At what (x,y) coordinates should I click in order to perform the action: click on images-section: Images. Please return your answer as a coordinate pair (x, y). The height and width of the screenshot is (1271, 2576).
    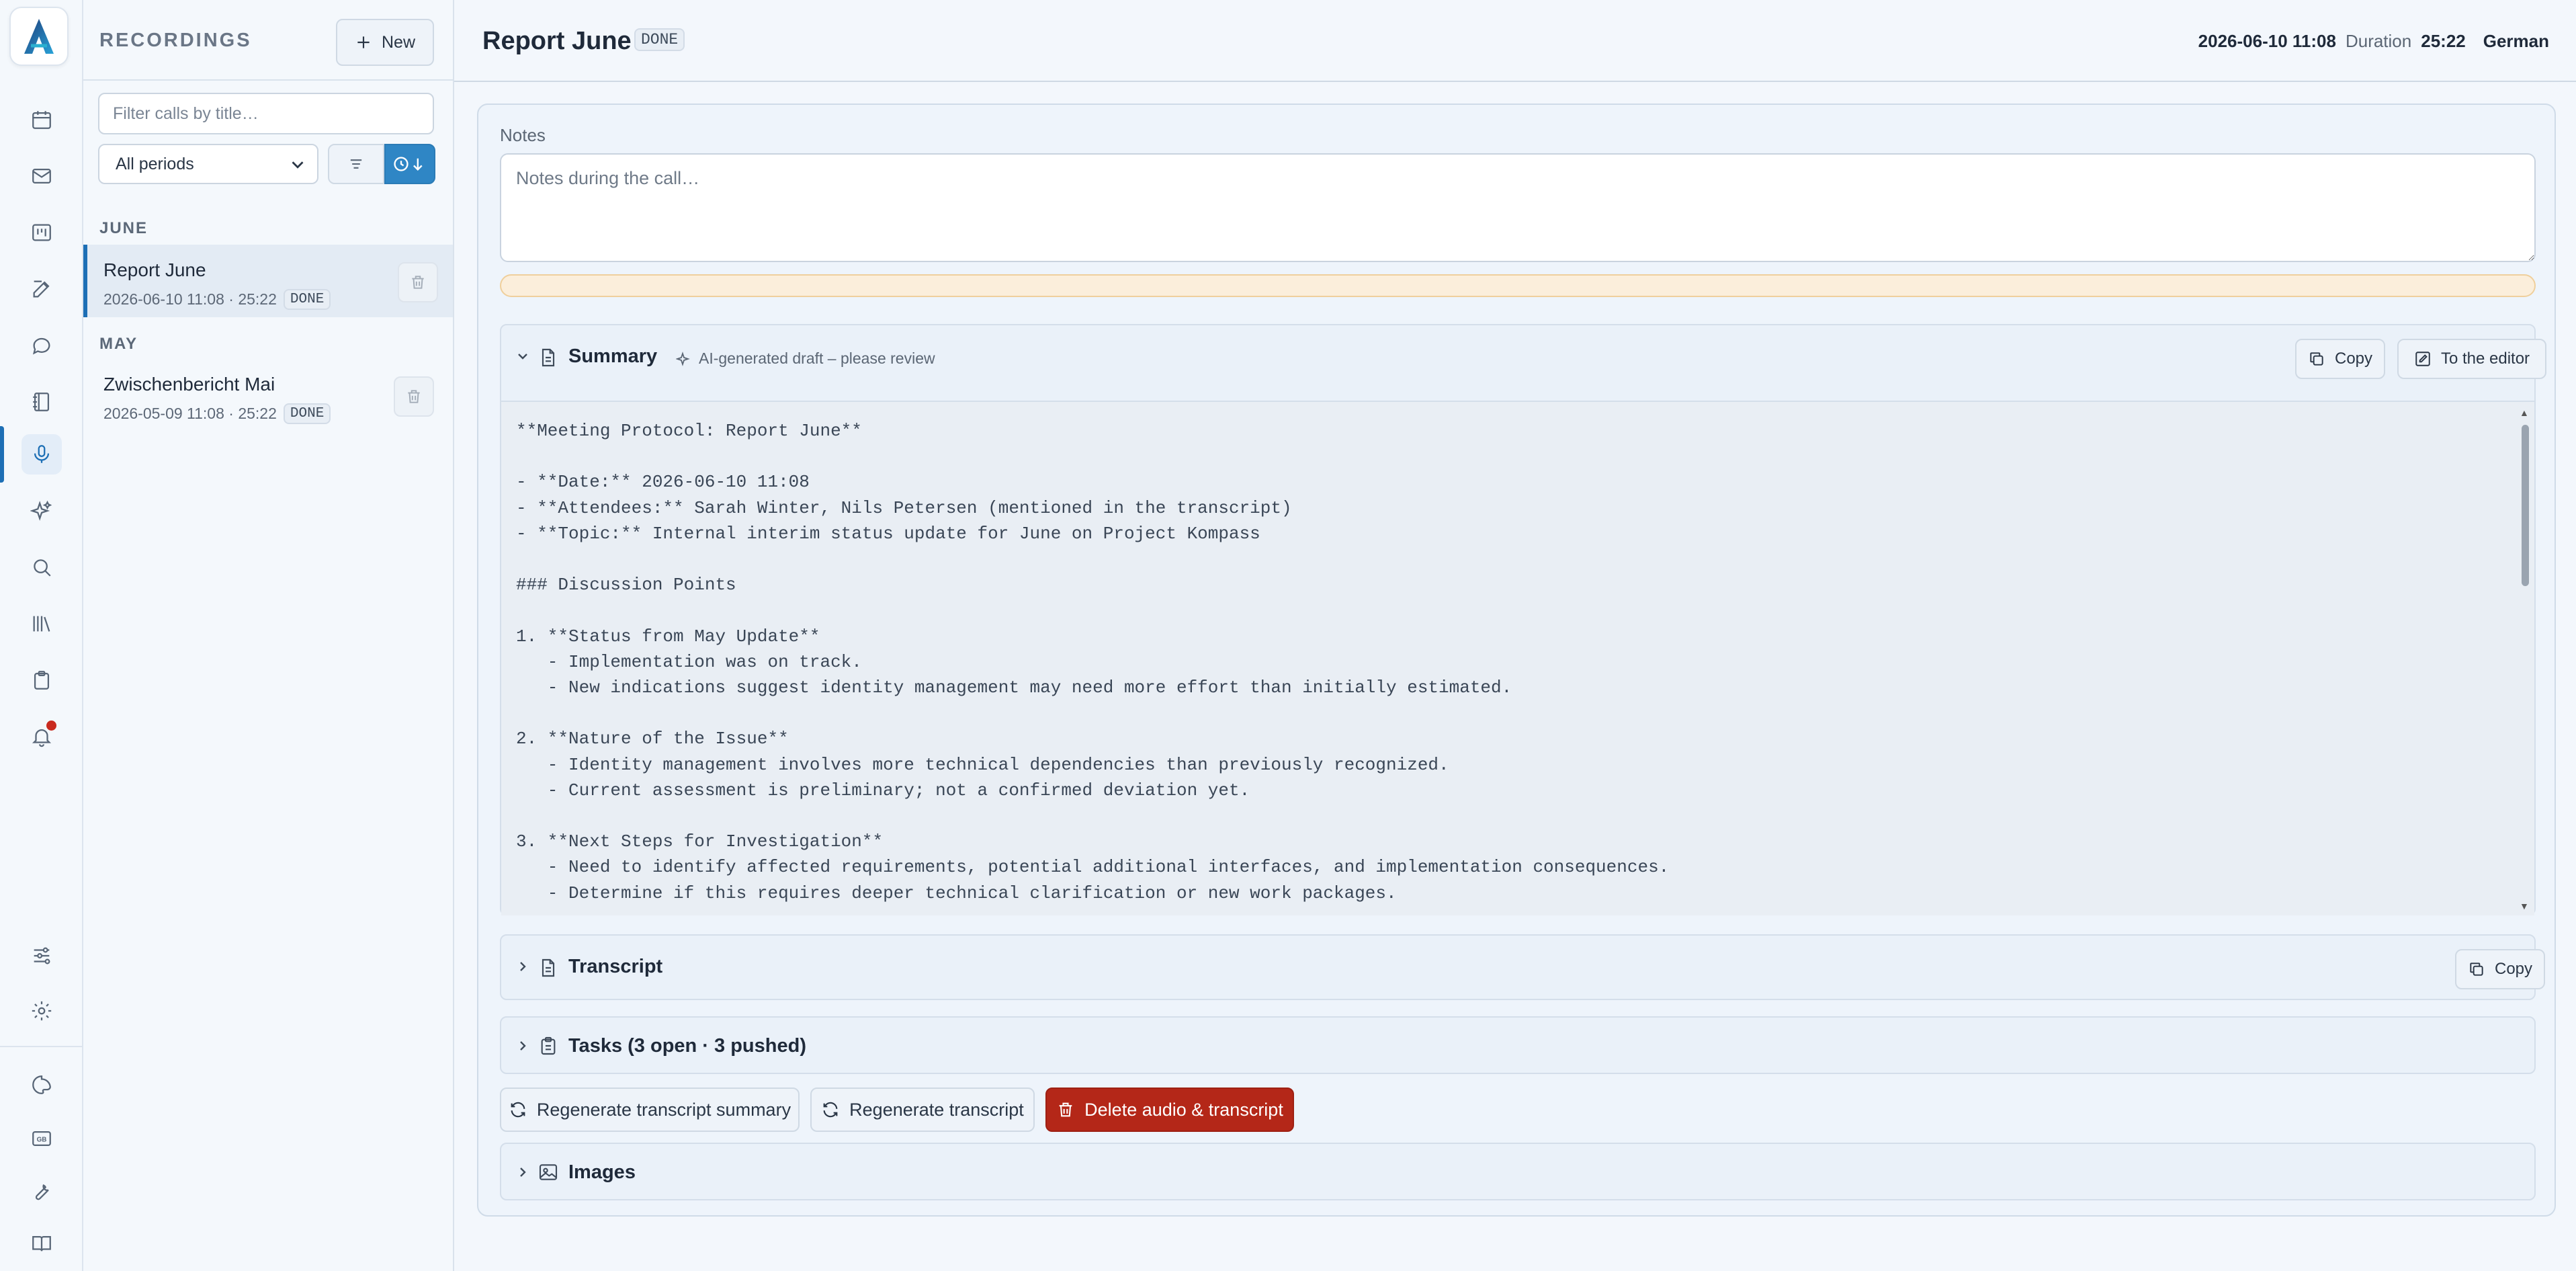
    Looking at the image, I should click on (1518, 1171).